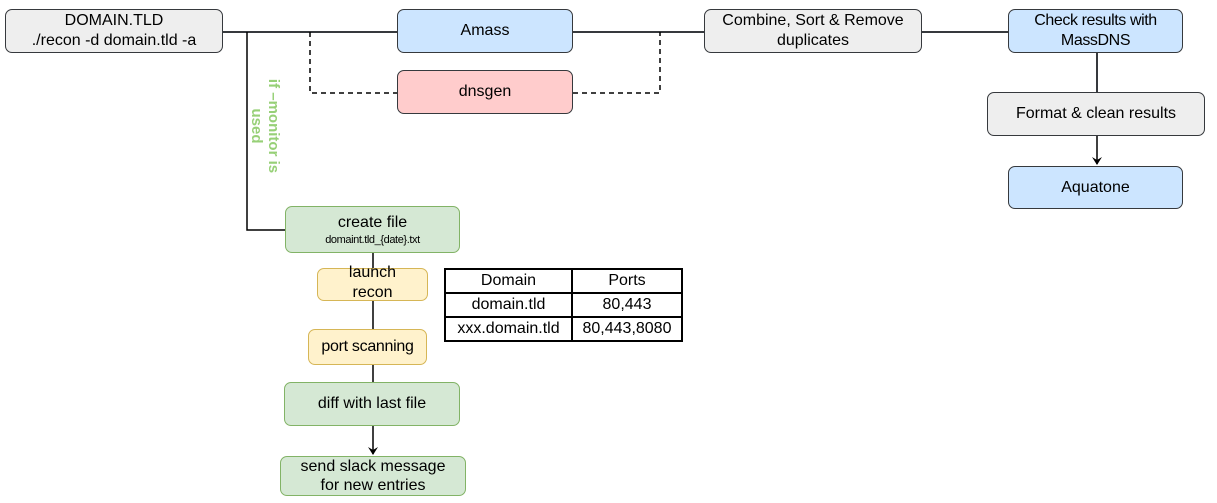  Describe the element at coordinates (114, 40) in the screenshot. I see `node-domain-command: ./recon -d domain.tld -a` at that location.